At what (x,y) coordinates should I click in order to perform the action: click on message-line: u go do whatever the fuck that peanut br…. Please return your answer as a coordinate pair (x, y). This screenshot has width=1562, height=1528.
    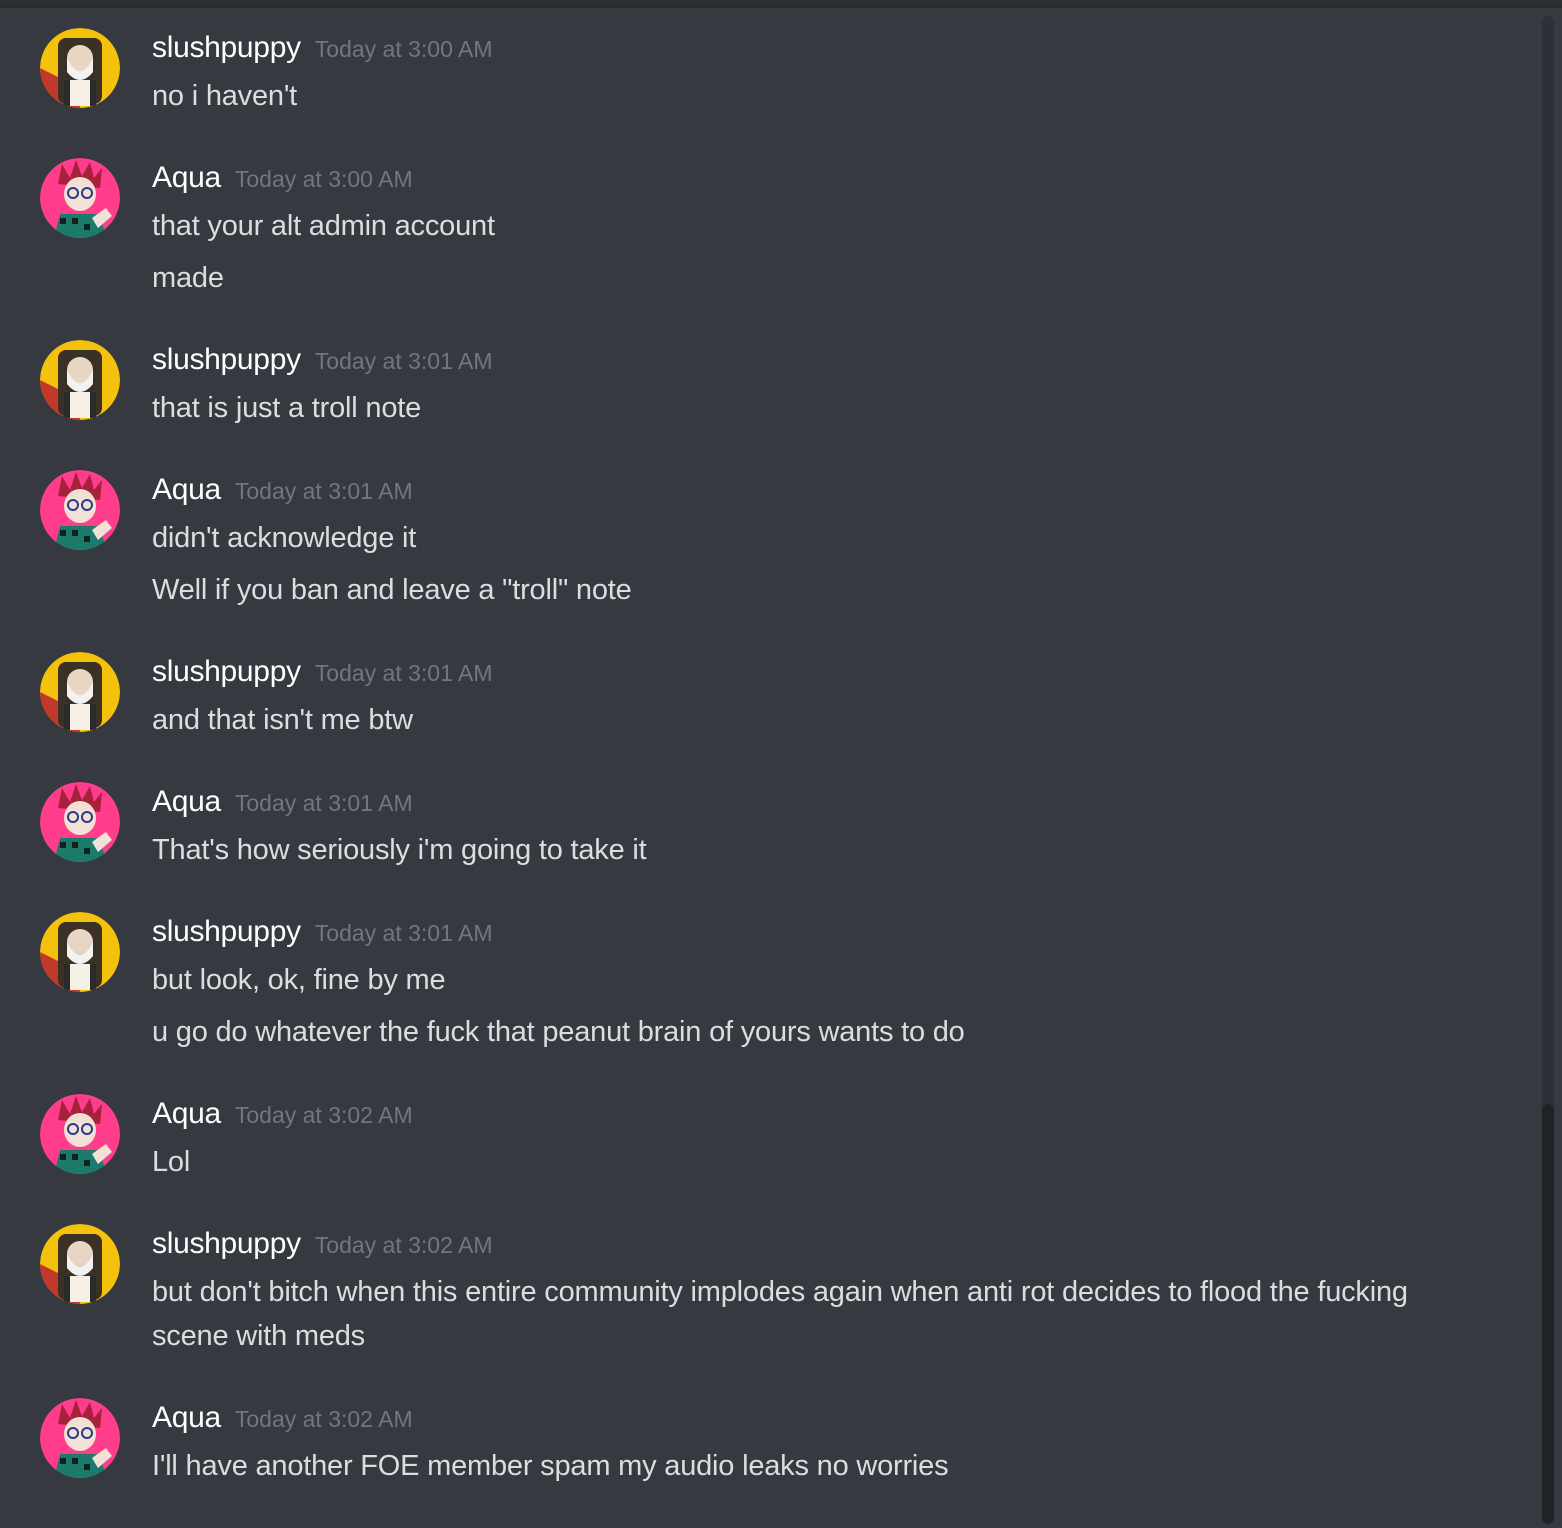
    Looking at the image, I should click on (558, 1032).